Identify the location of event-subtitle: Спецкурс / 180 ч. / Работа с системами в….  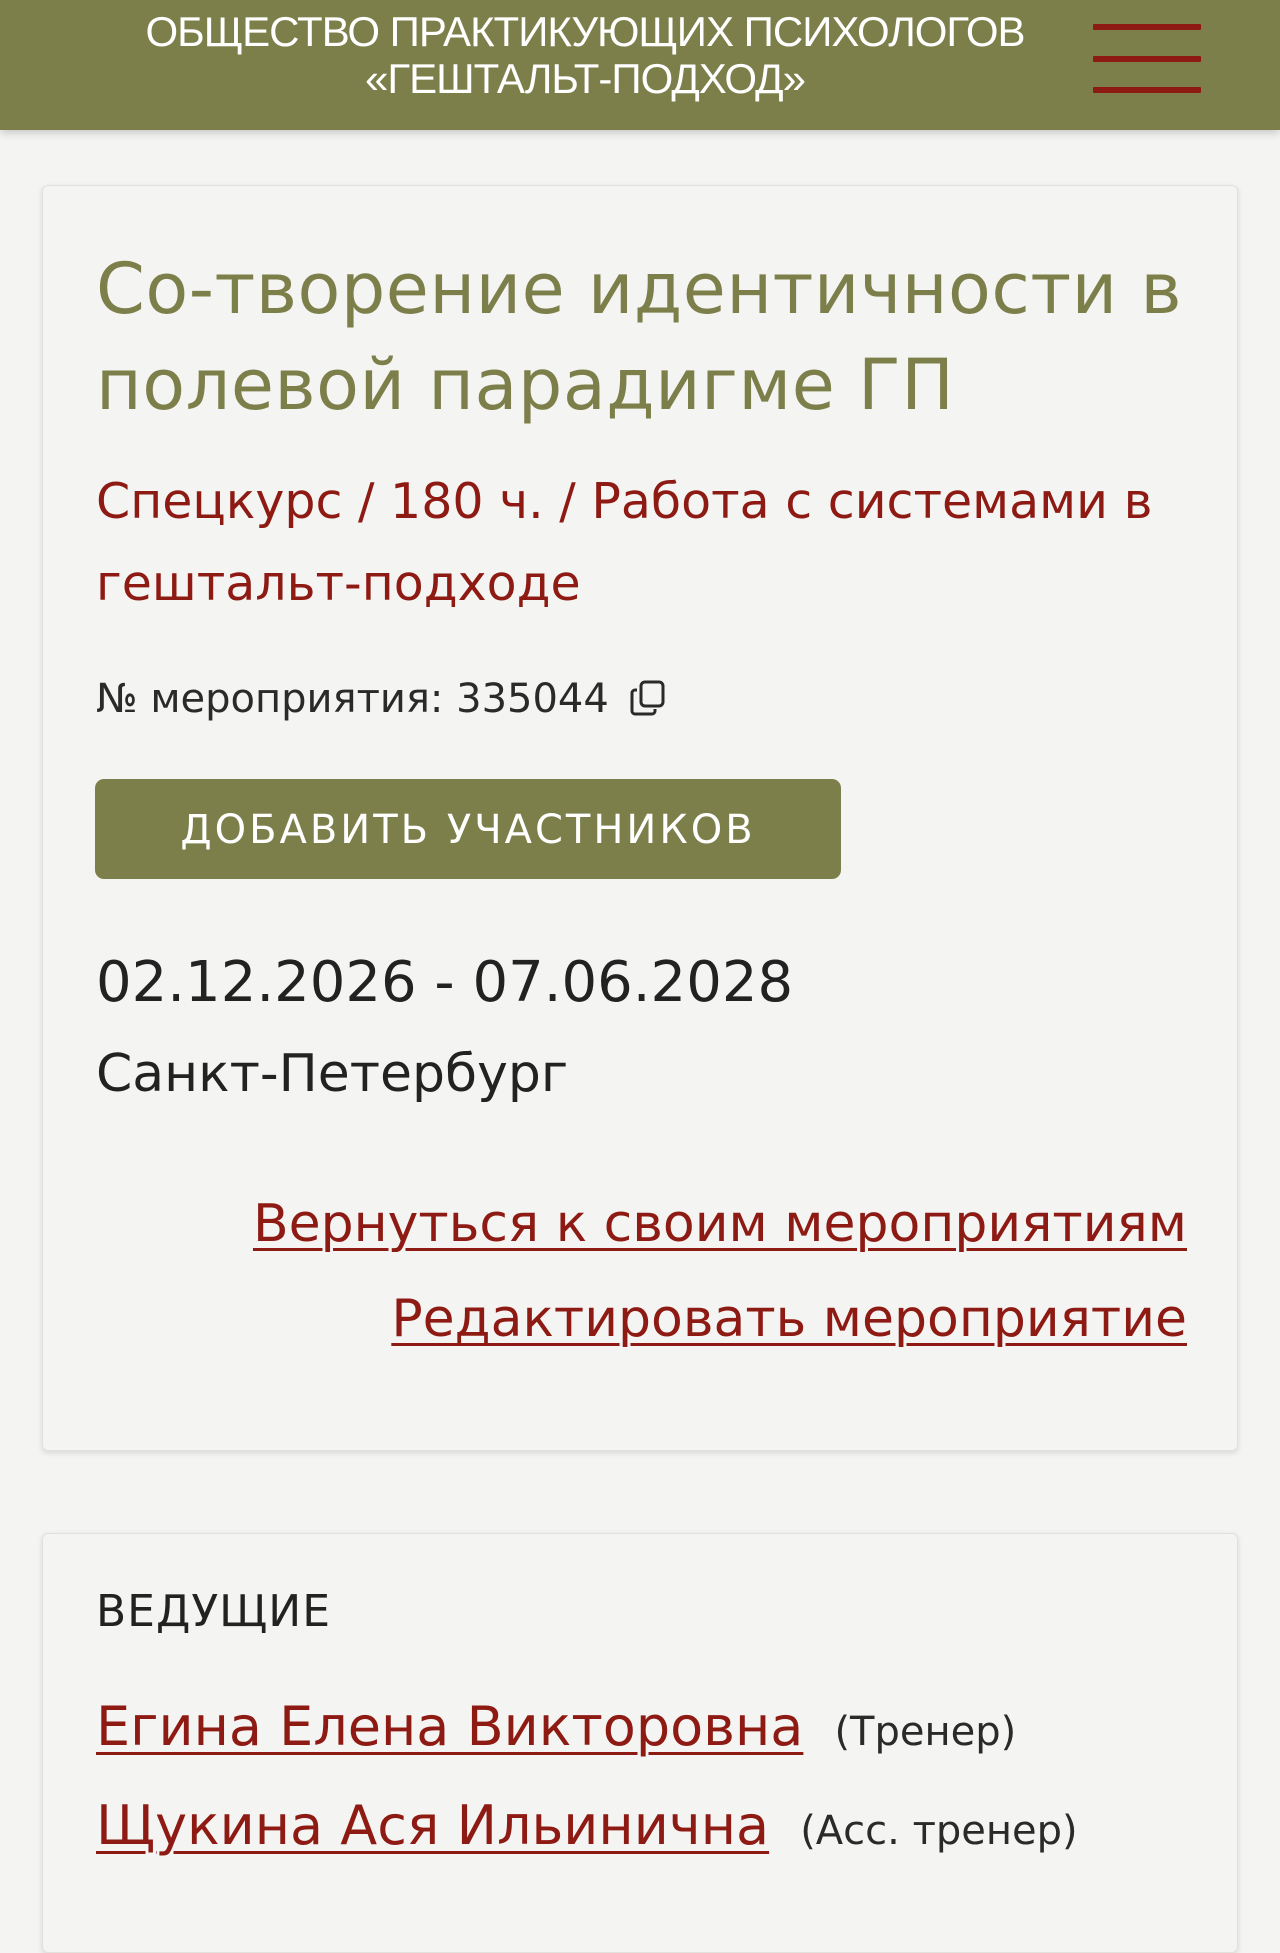
(624, 542).